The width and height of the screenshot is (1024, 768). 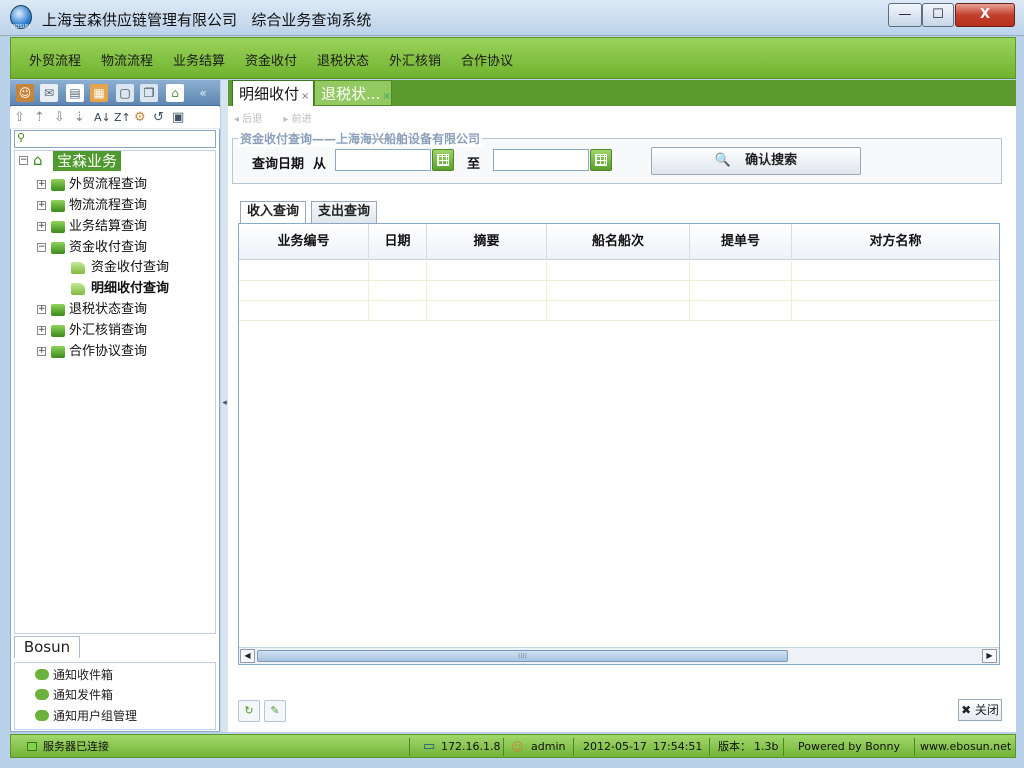 I want to click on move-top-icon: ⇧, so click(x=19, y=118).